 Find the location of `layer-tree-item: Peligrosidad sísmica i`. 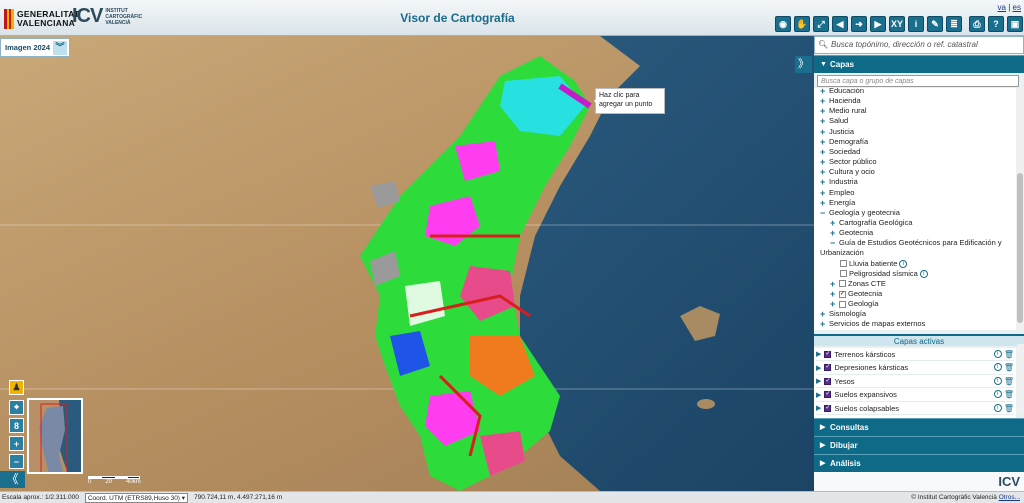

layer-tree-item: Peligrosidad sísmica i is located at coordinates (884, 274).